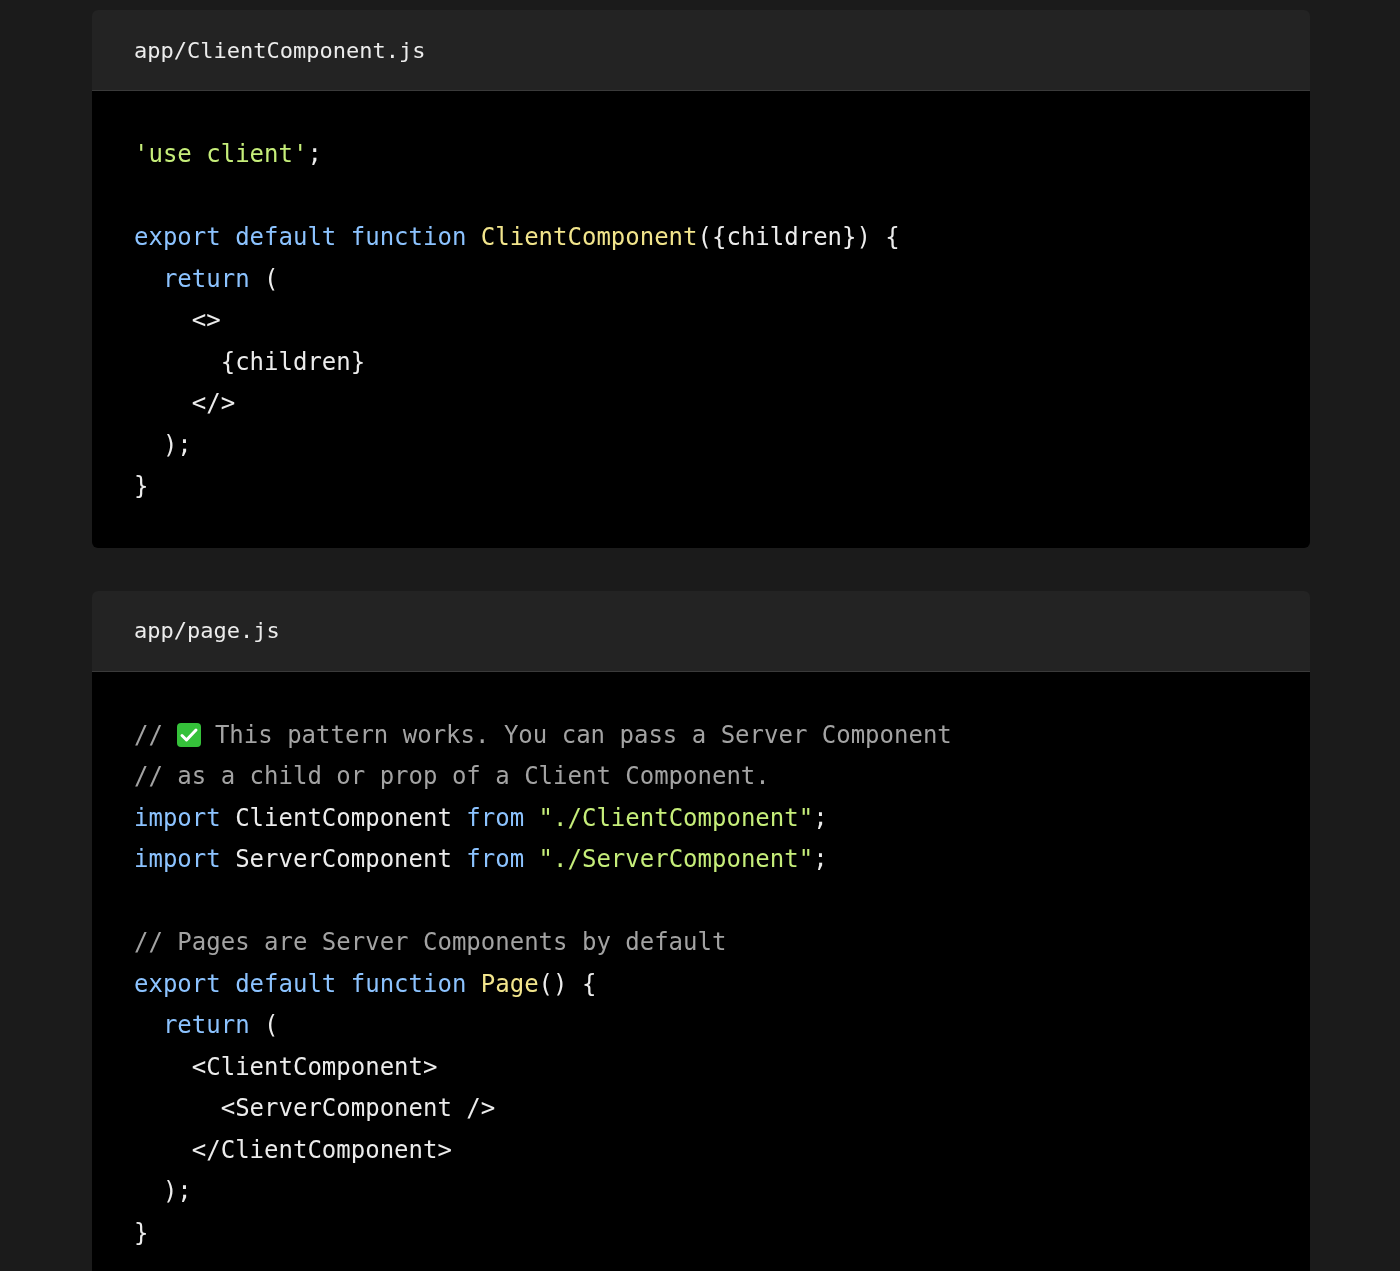  Describe the element at coordinates (452, 776) in the screenshot. I see `code-line: // as a child or prop of a Client Component.` at that location.